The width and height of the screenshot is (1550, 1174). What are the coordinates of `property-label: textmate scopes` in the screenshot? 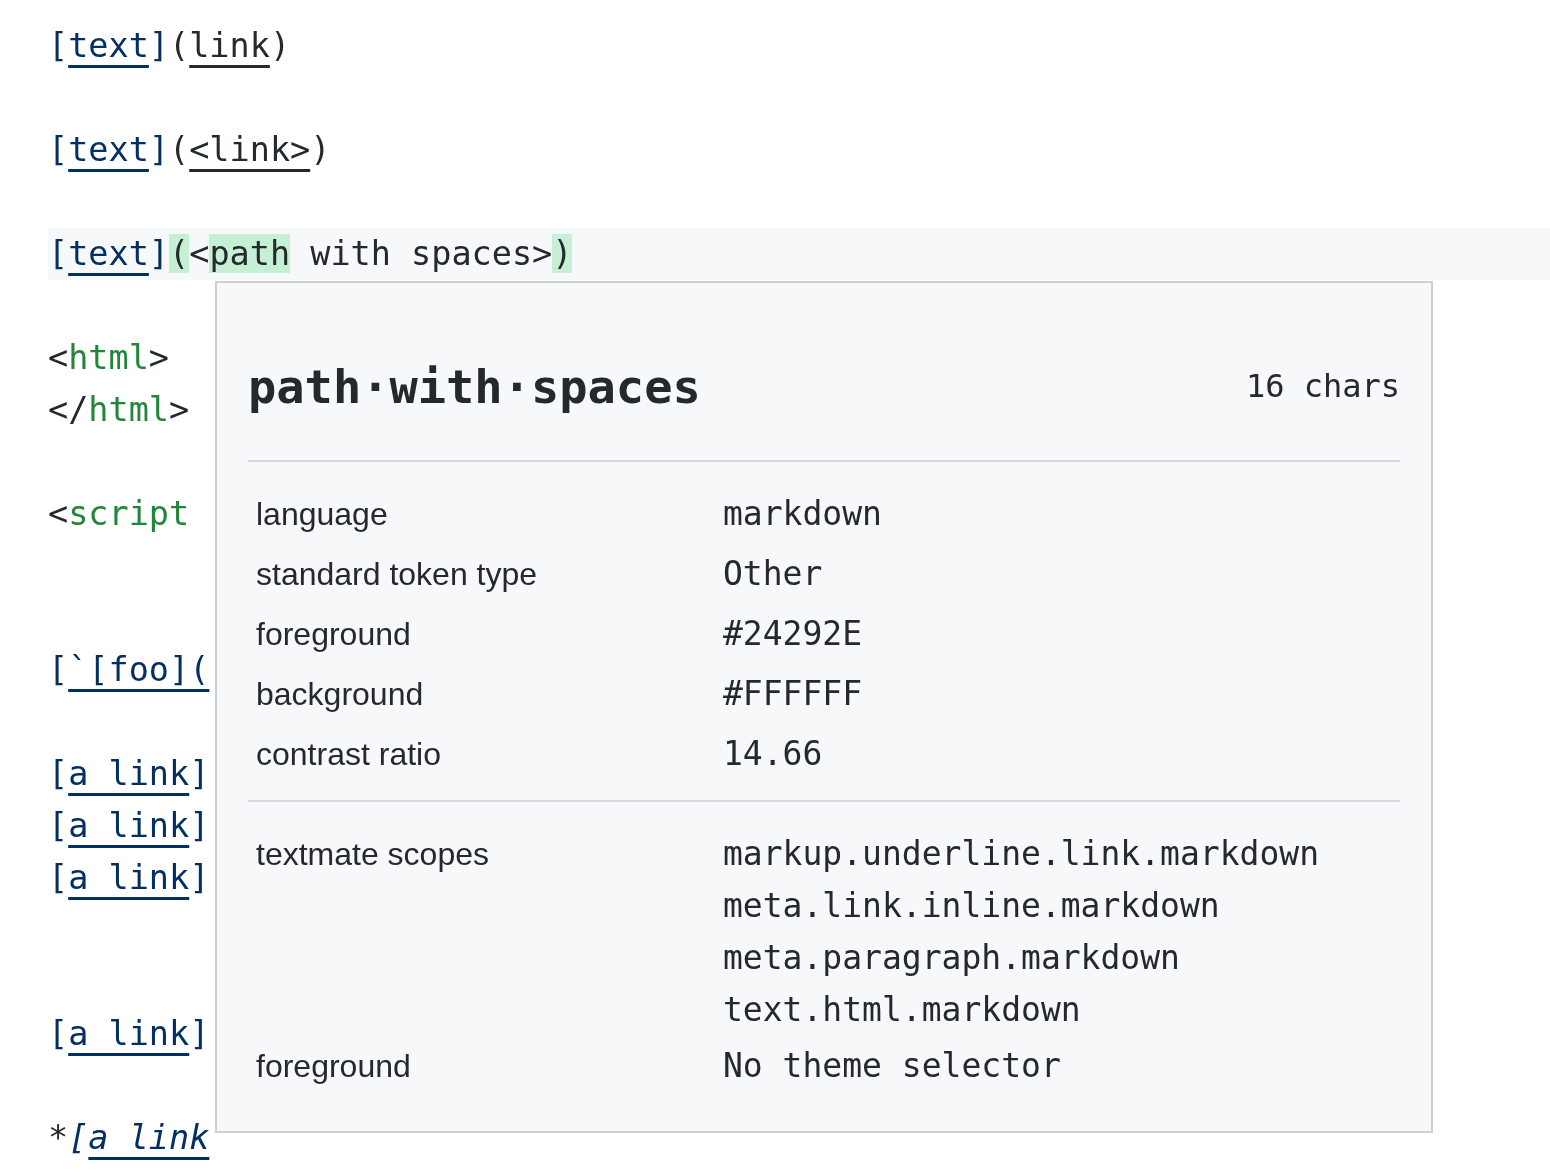 It's located at (372, 854).